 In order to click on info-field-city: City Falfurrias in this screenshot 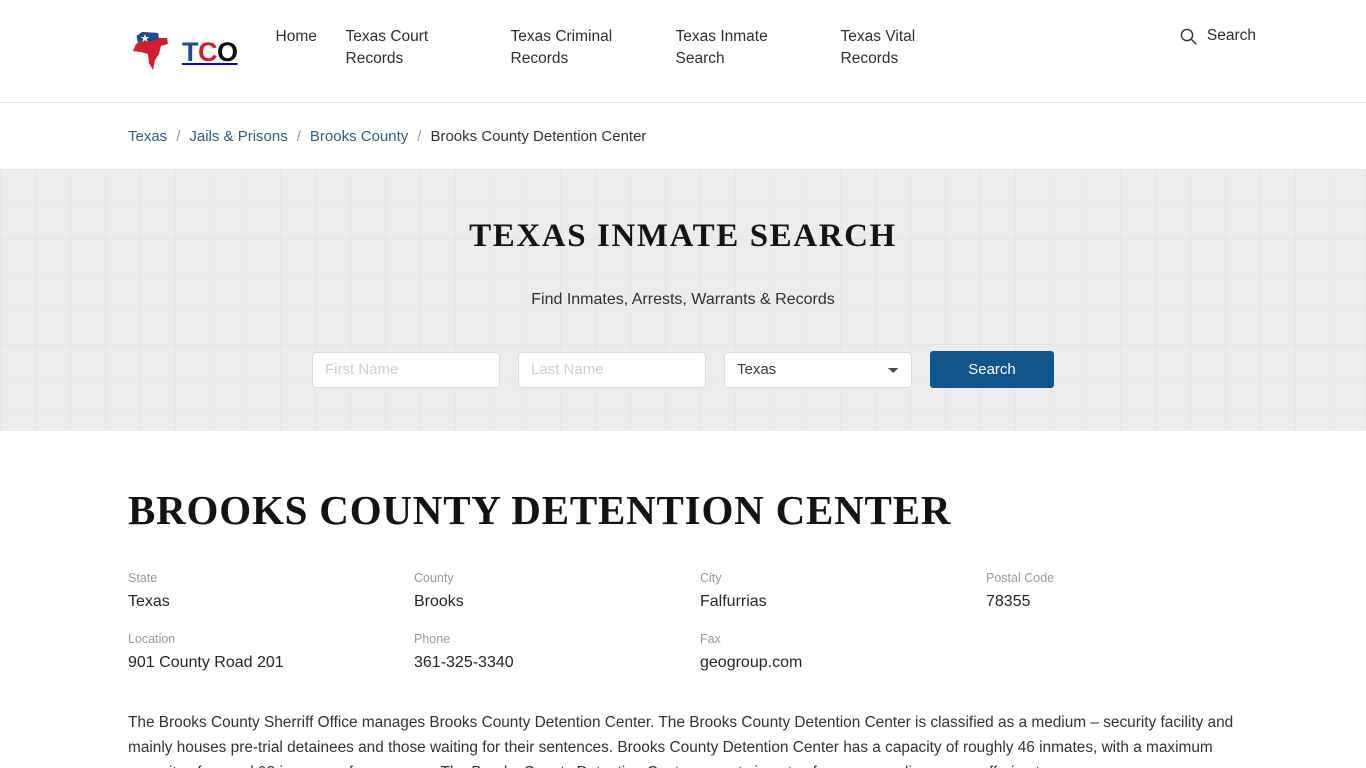, I will do `click(843, 591)`.